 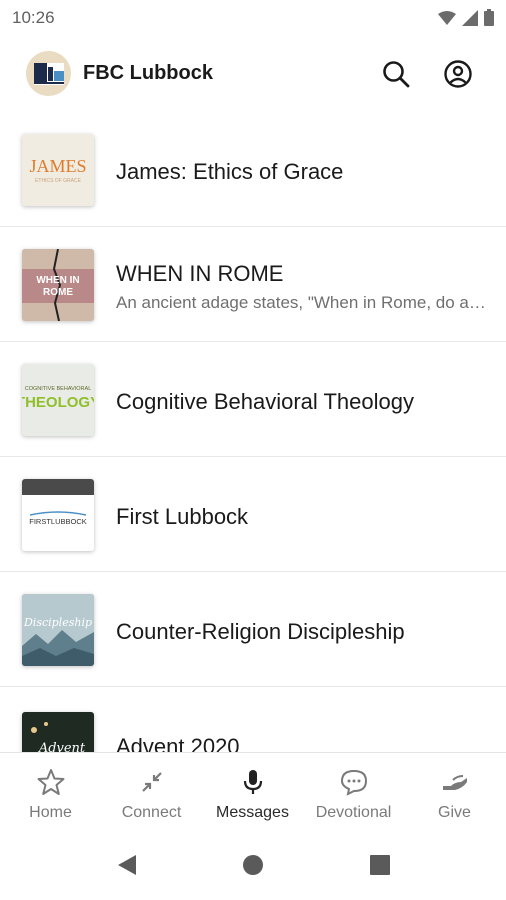 I want to click on star-icon, so click(x=51, y=782).